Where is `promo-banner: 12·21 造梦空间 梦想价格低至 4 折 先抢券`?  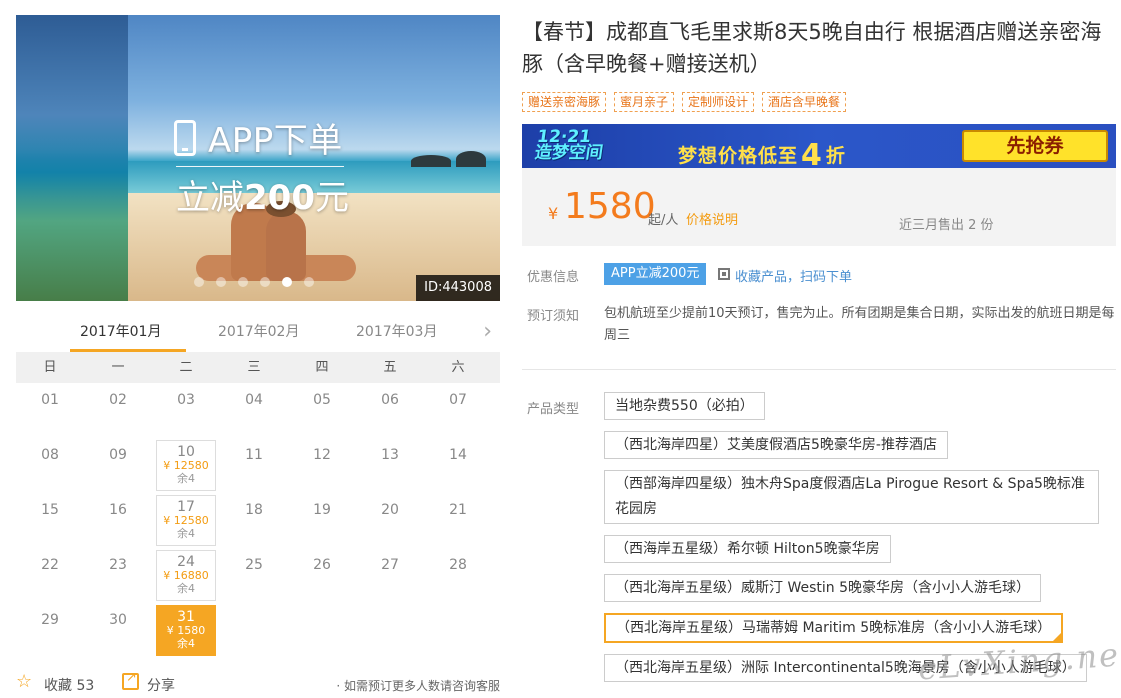 promo-banner: 12·21 造梦空间 梦想价格低至 4 折 先抢券 is located at coordinates (819, 146).